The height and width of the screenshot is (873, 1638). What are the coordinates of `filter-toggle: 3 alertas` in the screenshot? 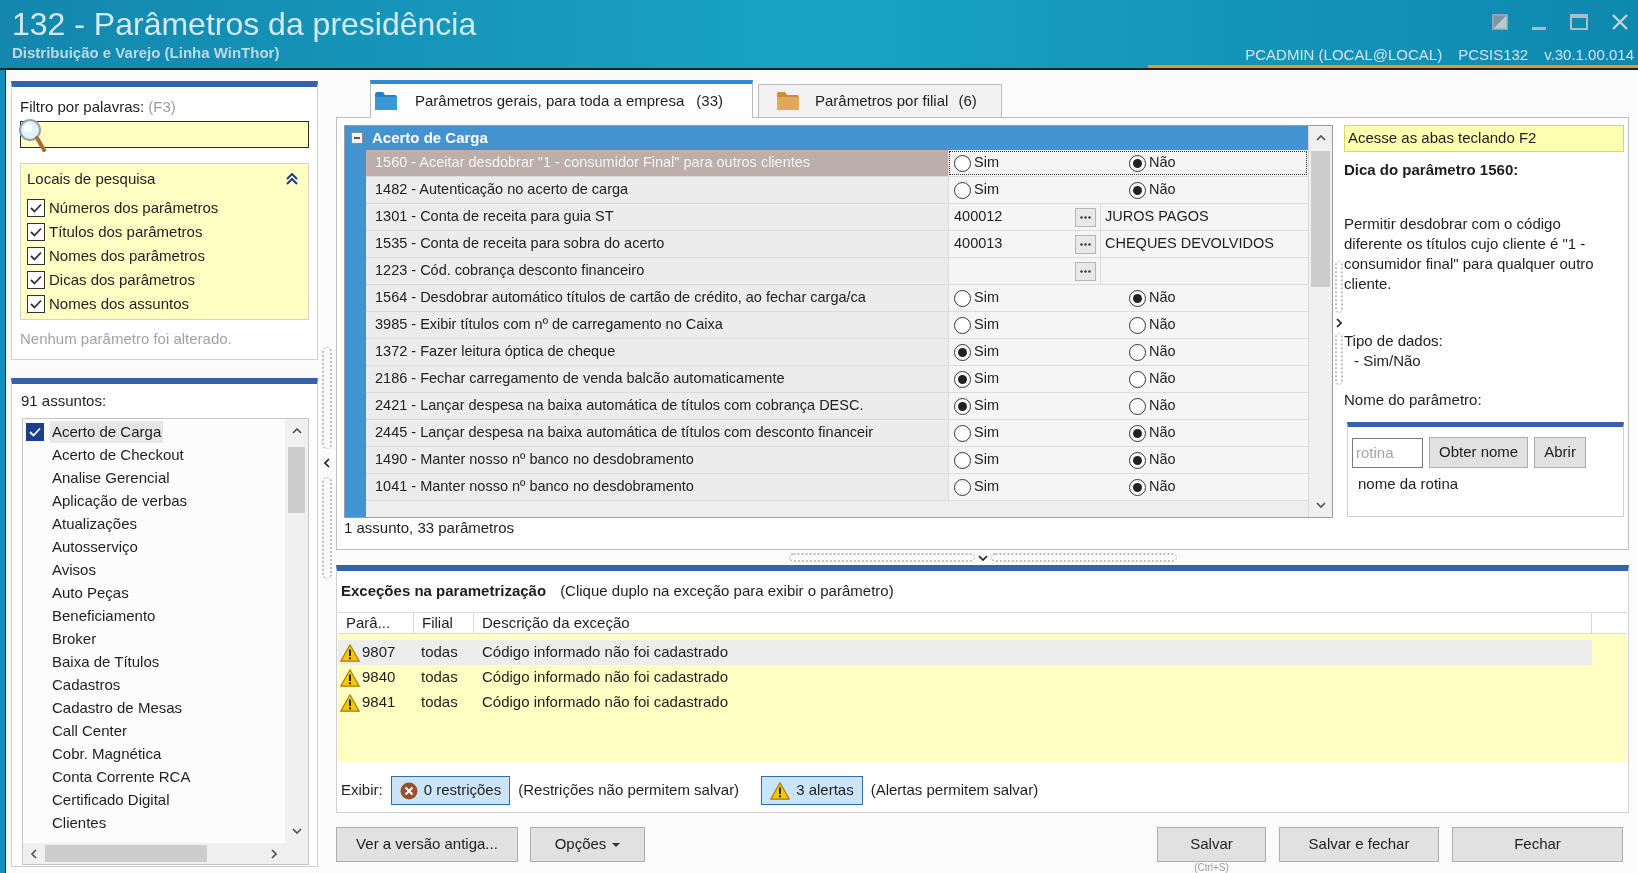 It's located at (812, 790).